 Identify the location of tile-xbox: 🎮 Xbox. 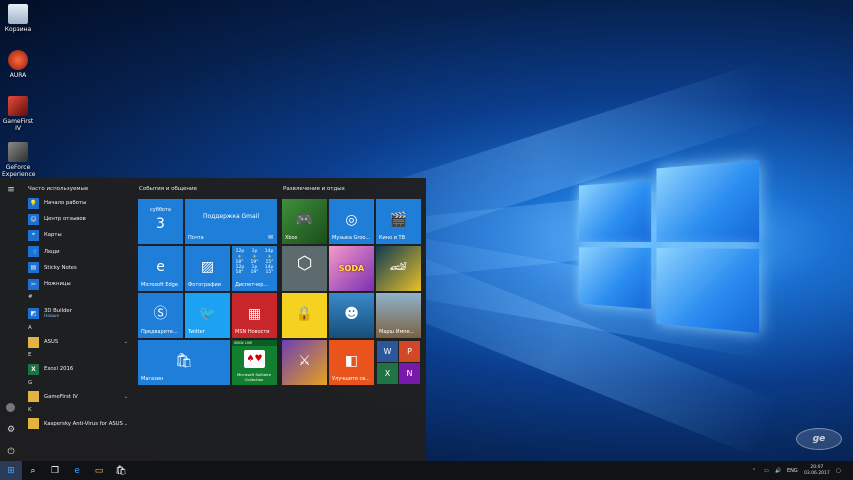
(304, 221).